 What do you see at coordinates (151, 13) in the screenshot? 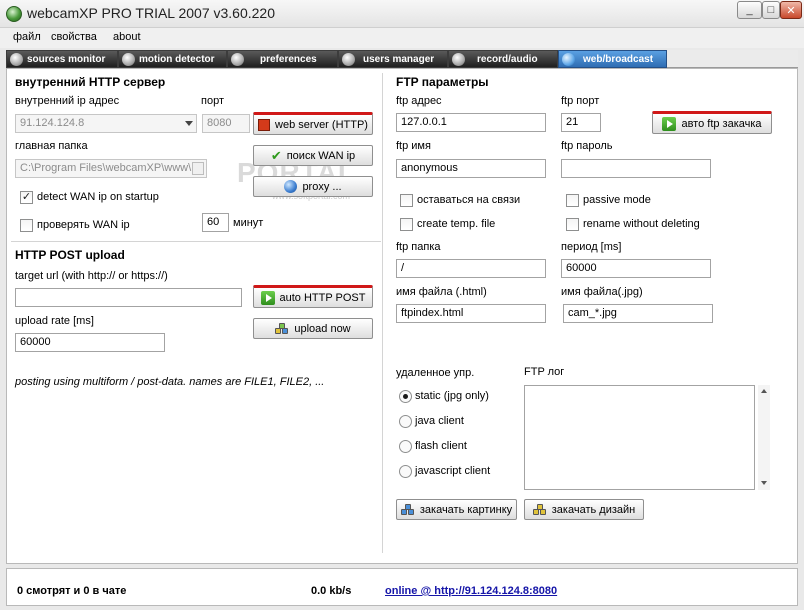
I see `window-title: webcamXP PRO TRIAL 2007 v3.60.220` at bounding box center [151, 13].